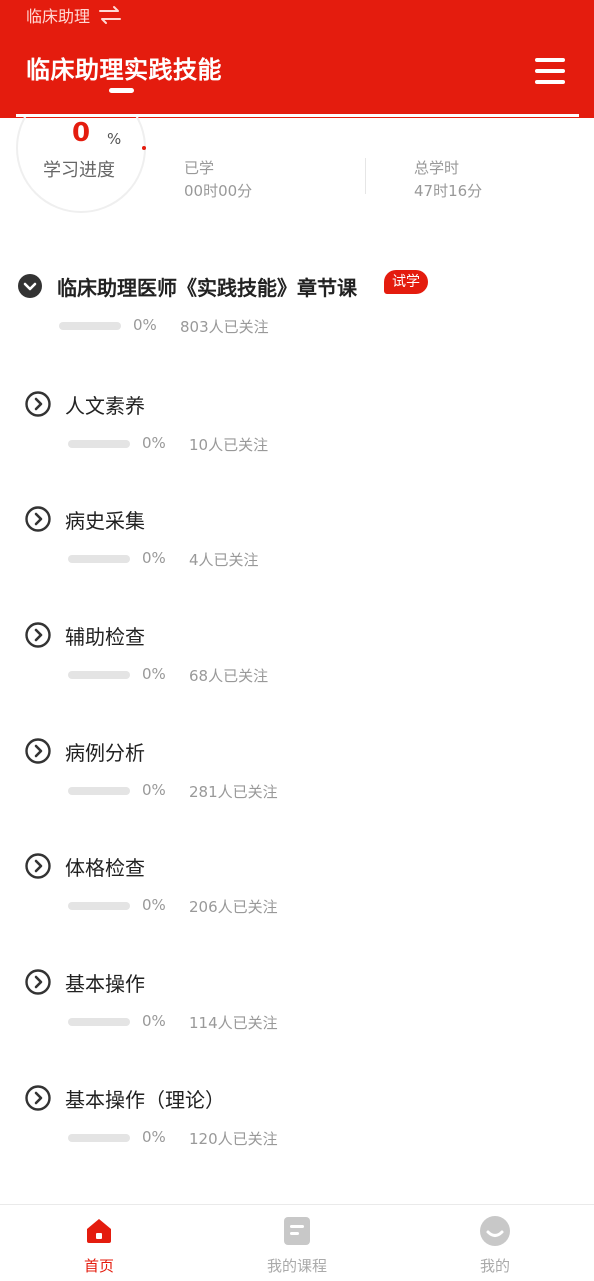 The height and width of the screenshot is (1281, 594). Describe the element at coordinates (105, 406) in the screenshot. I see `chapter-title: 人文素养` at that location.